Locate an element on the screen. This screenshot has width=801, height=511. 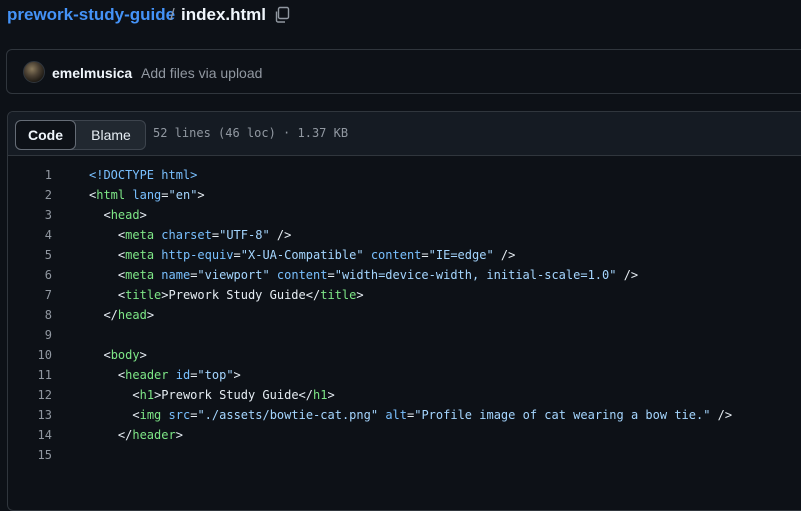
code-token: "UTF-8" is located at coordinates (244, 235).